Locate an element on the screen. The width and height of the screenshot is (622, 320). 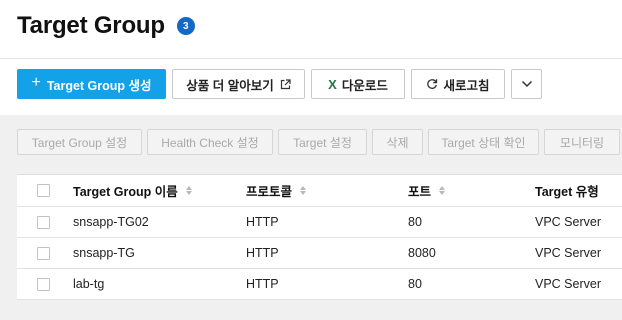
column-header-port: 포트 is located at coordinates (471, 190).